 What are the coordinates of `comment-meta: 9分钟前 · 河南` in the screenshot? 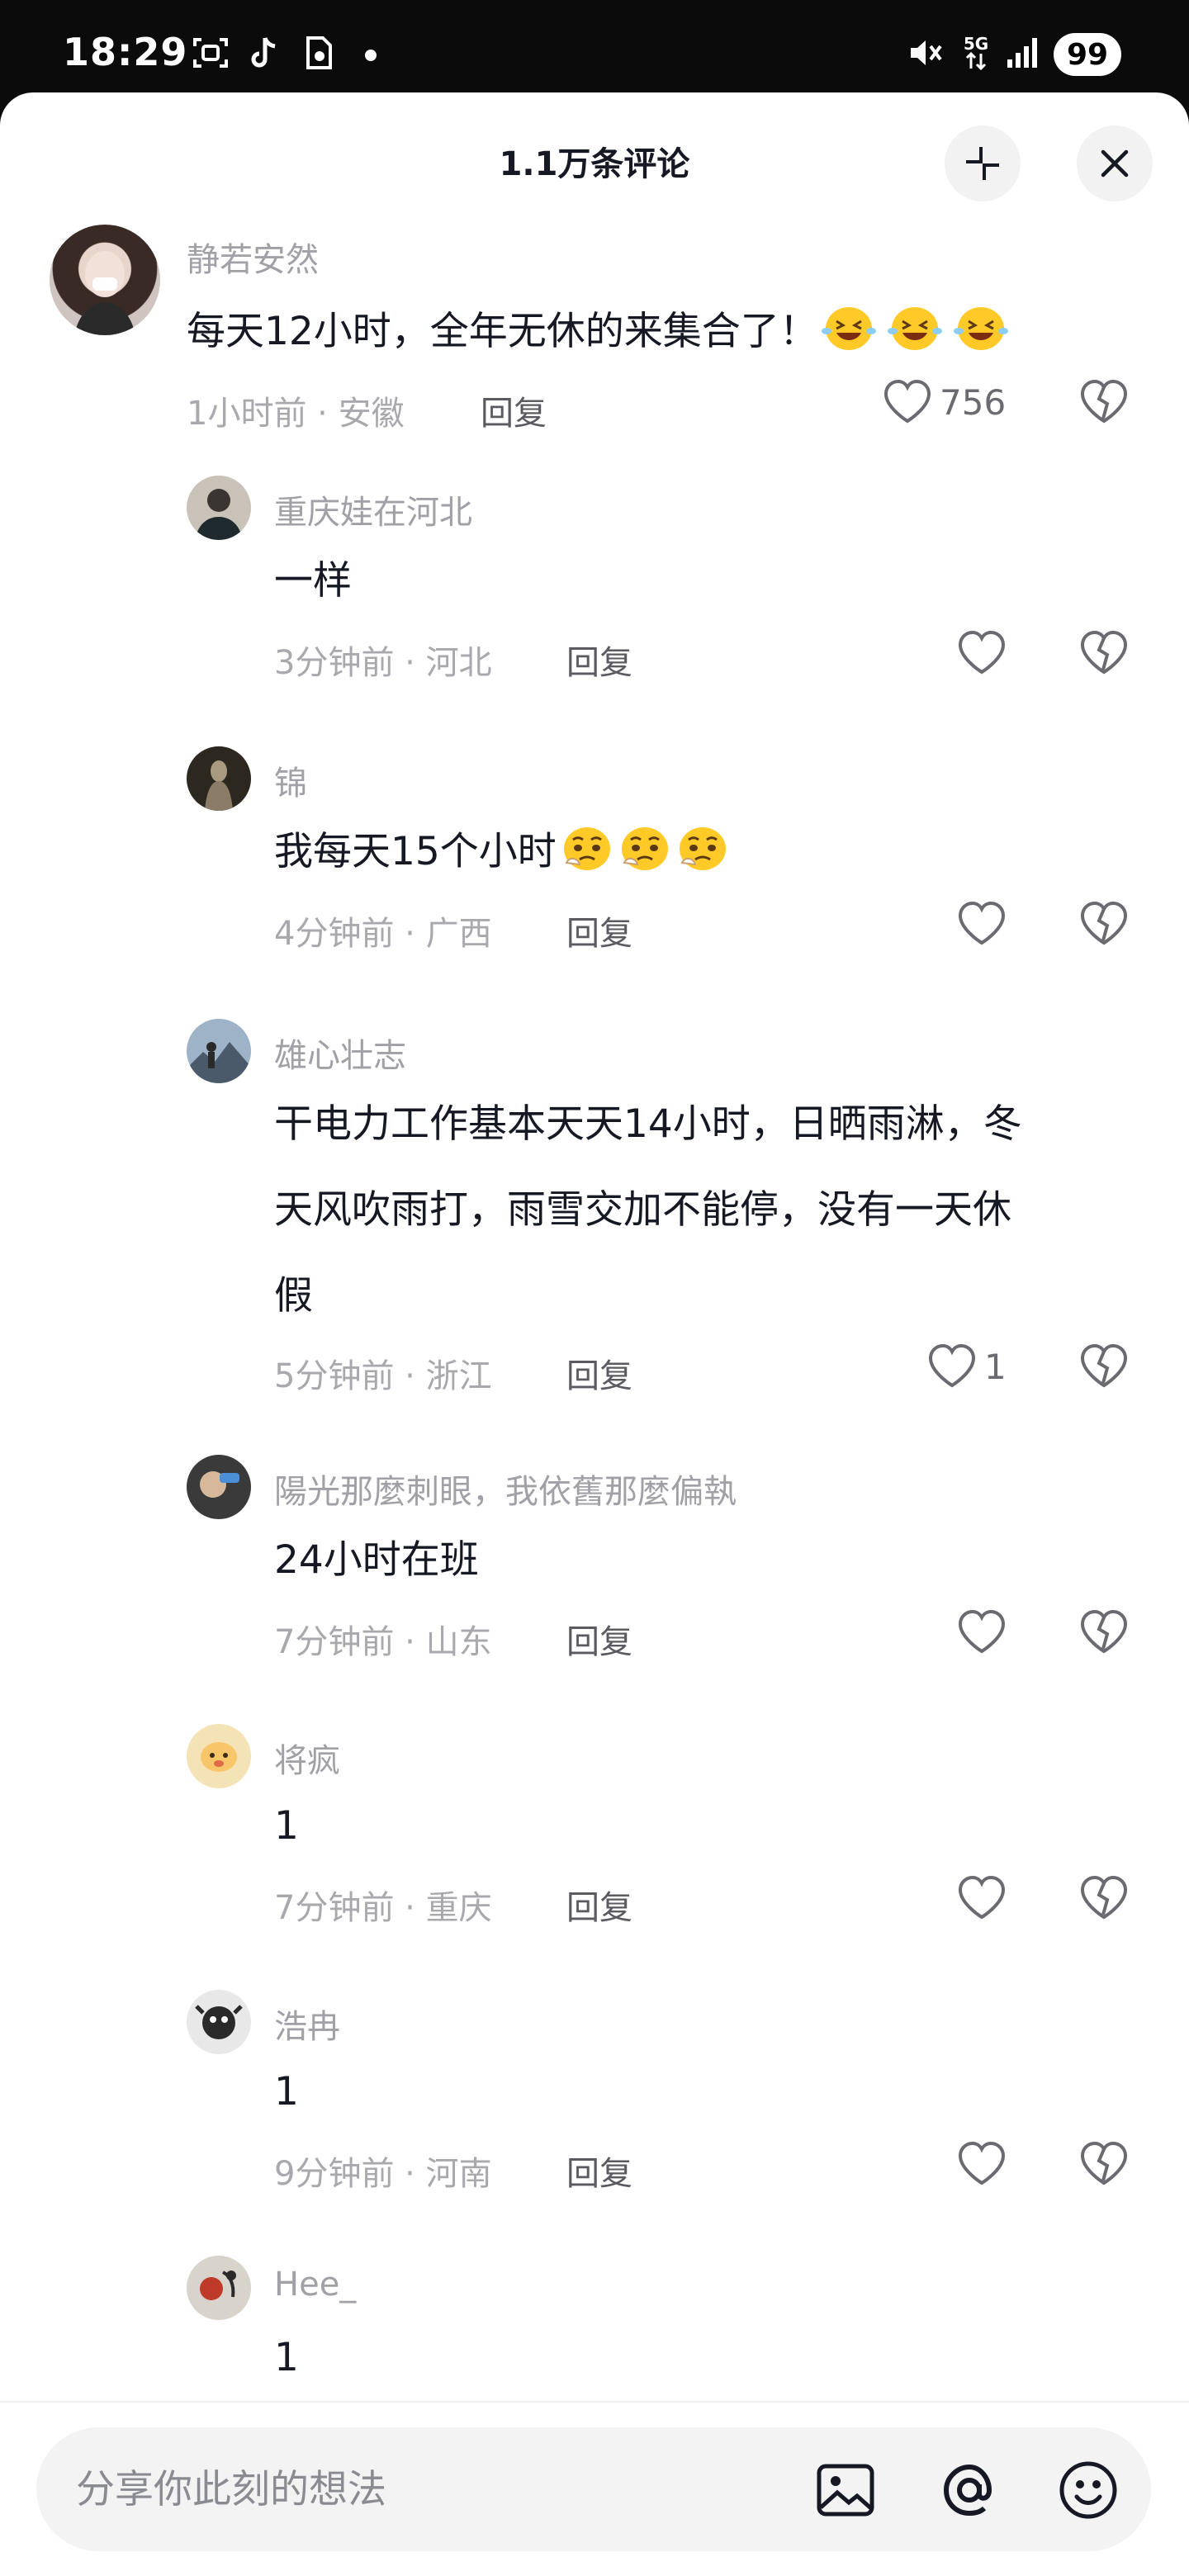 It's located at (383, 2174).